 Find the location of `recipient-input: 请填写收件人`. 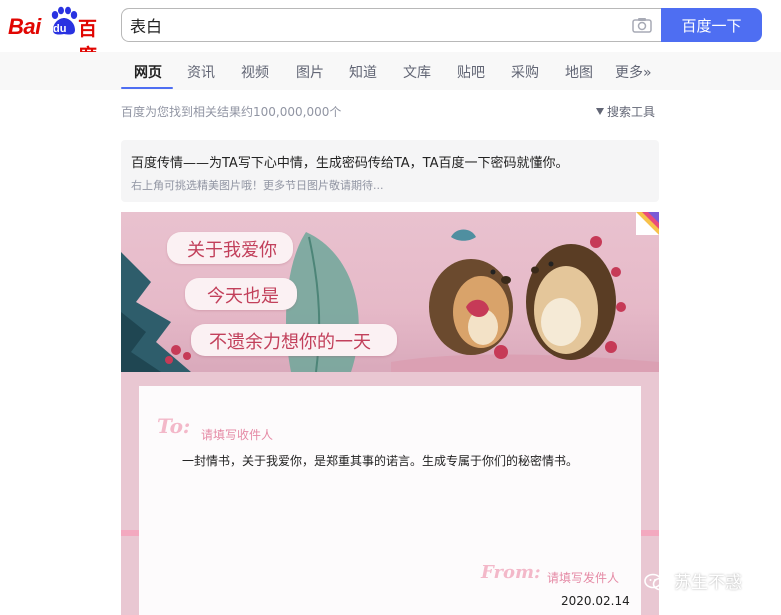

recipient-input: 请填写收件人 is located at coordinates (237, 434).